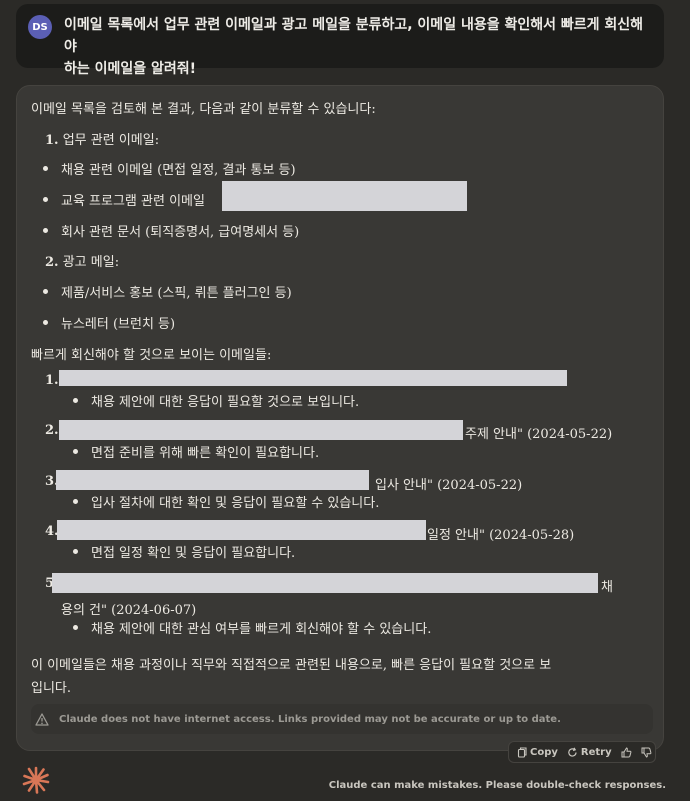  I want to click on urgent-note: 입사 절차에 대한 확인 및 응답이 필요할 수 있습니다., so click(235, 503).